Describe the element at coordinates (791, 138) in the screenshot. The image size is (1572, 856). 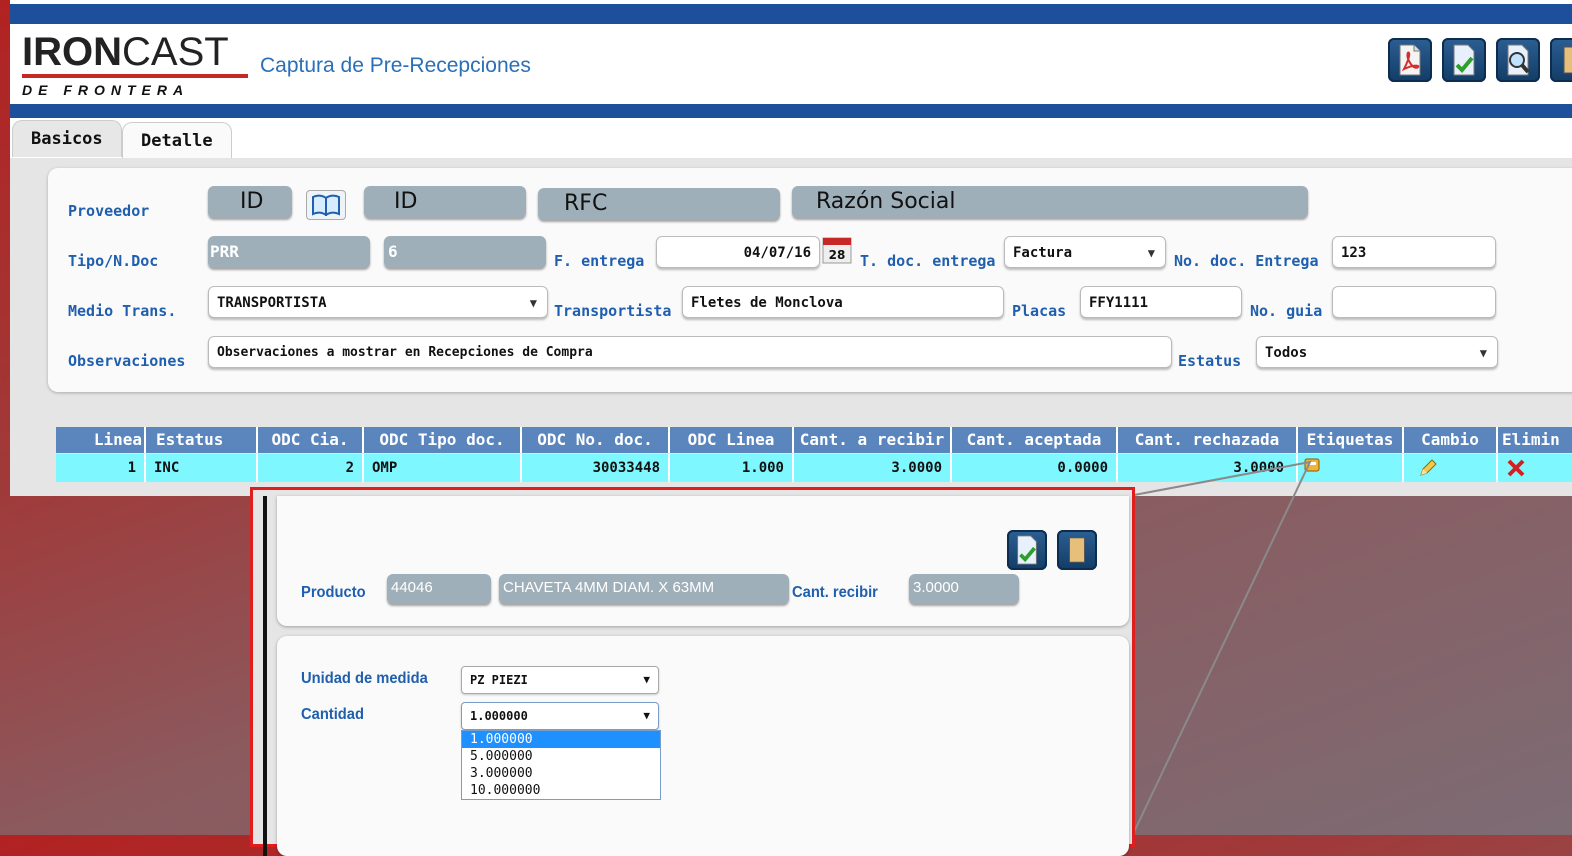
I see `tab-bar: Basicos Detalle` at that location.